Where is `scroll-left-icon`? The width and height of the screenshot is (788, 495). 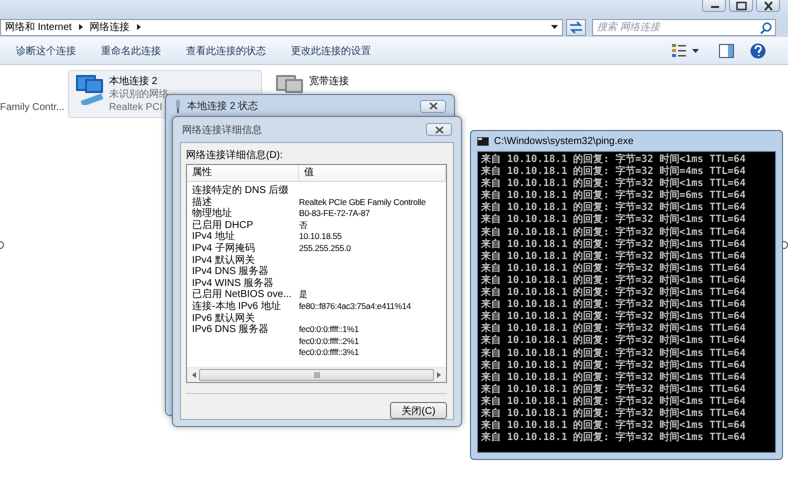
scroll-left-icon is located at coordinates (194, 375).